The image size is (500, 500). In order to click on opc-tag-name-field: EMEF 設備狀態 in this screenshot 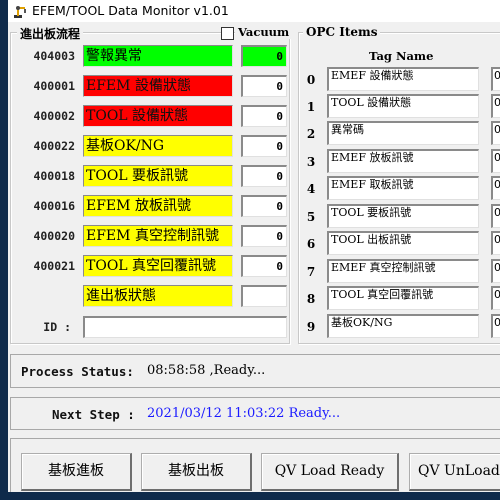, I will do `click(403, 79)`.